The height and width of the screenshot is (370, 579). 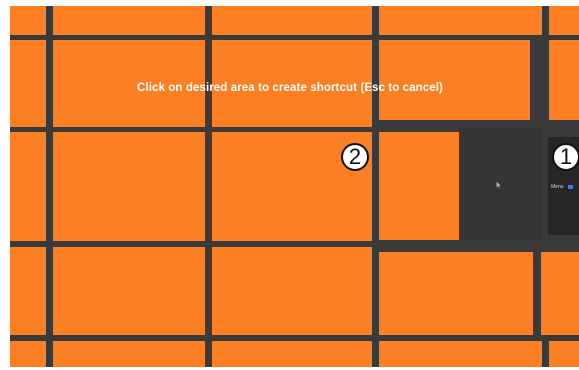 What do you see at coordinates (460, 354) in the screenshot?
I see `grid-cell-r4-c3` at bounding box center [460, 354].